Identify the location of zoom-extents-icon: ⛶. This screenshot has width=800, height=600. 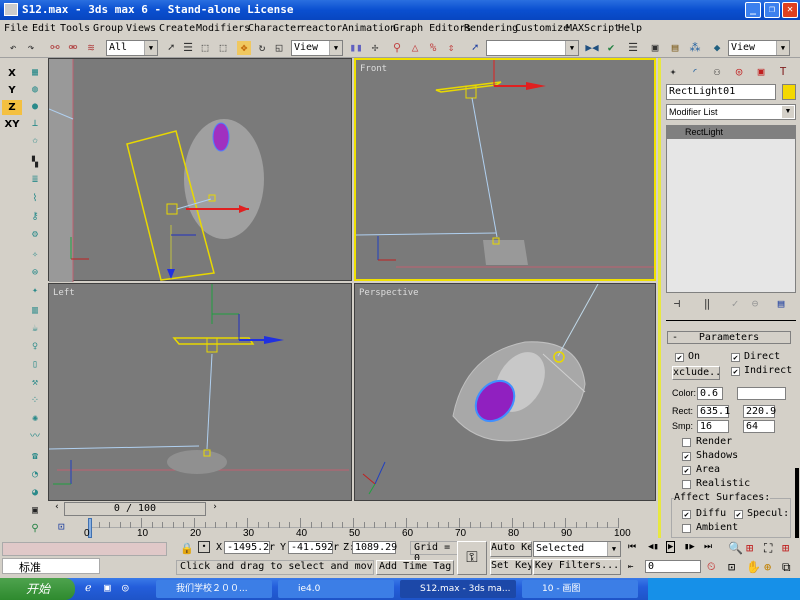
(768, 548).